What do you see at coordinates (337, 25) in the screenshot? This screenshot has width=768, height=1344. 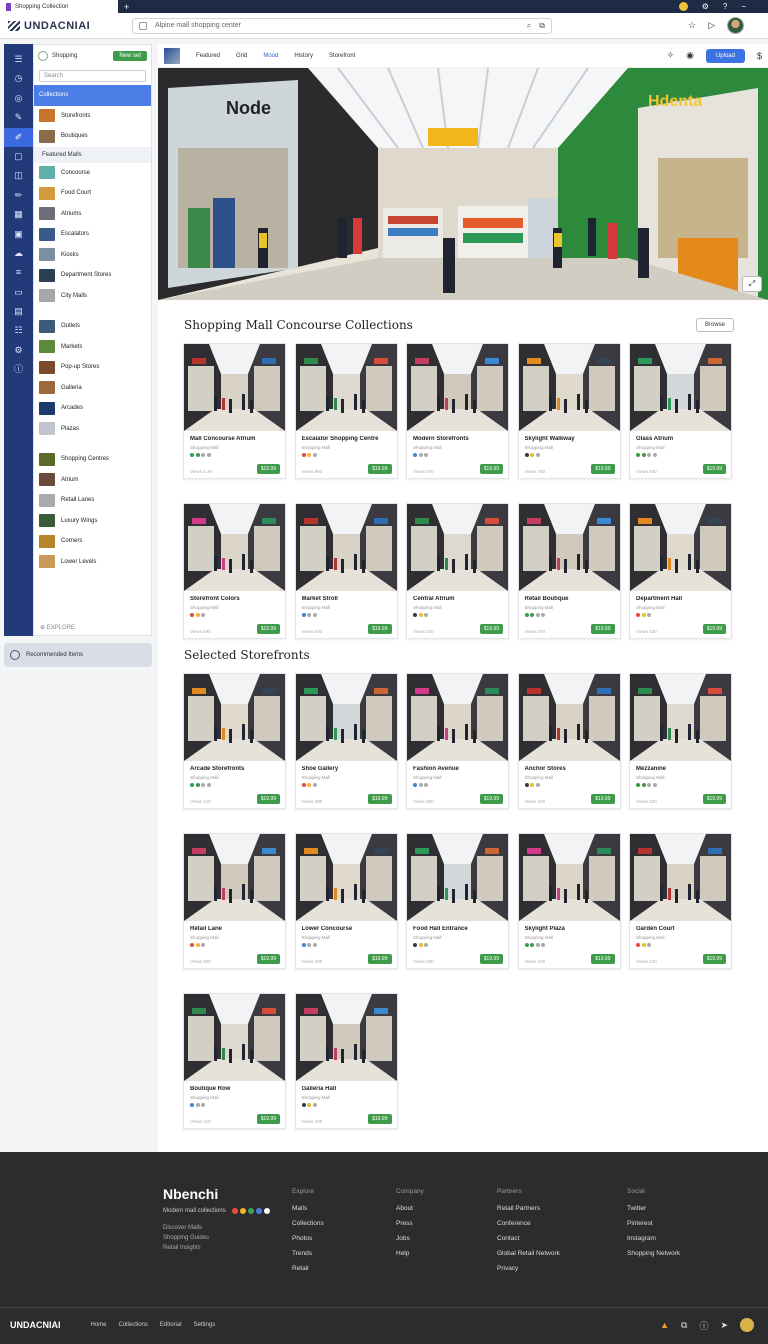 I see `search-input: Alpine mall shopping center` at bounding box center [337, 25].